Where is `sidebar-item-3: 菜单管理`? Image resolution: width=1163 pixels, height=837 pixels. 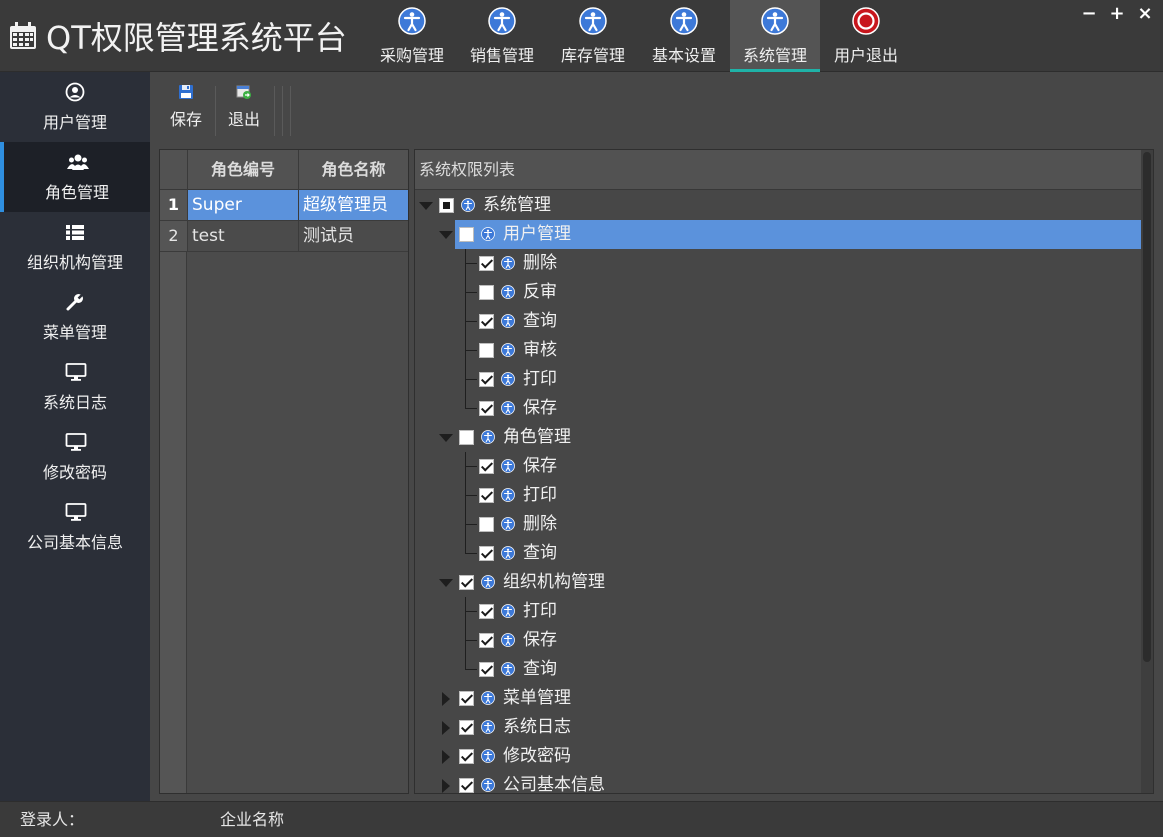 sidebar-item-3: 菜单管理 is located at coordinates (75, 317).